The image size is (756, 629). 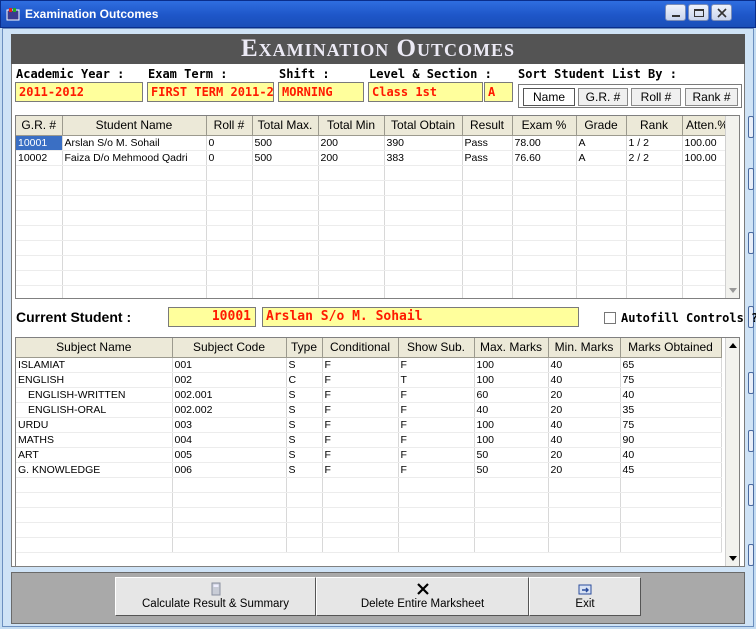 What do you see at coordinates (487, 126) in the screenshot?
I see `col-result: Result` at bounding box center [487, 126].